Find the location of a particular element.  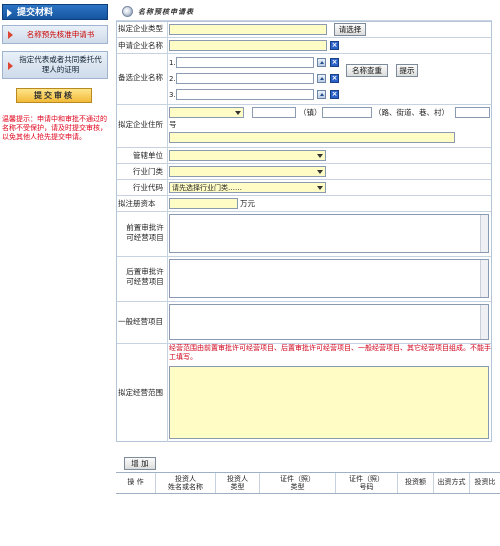

column-header: 证件（照） 号码 is located at coordinates (367, 483).